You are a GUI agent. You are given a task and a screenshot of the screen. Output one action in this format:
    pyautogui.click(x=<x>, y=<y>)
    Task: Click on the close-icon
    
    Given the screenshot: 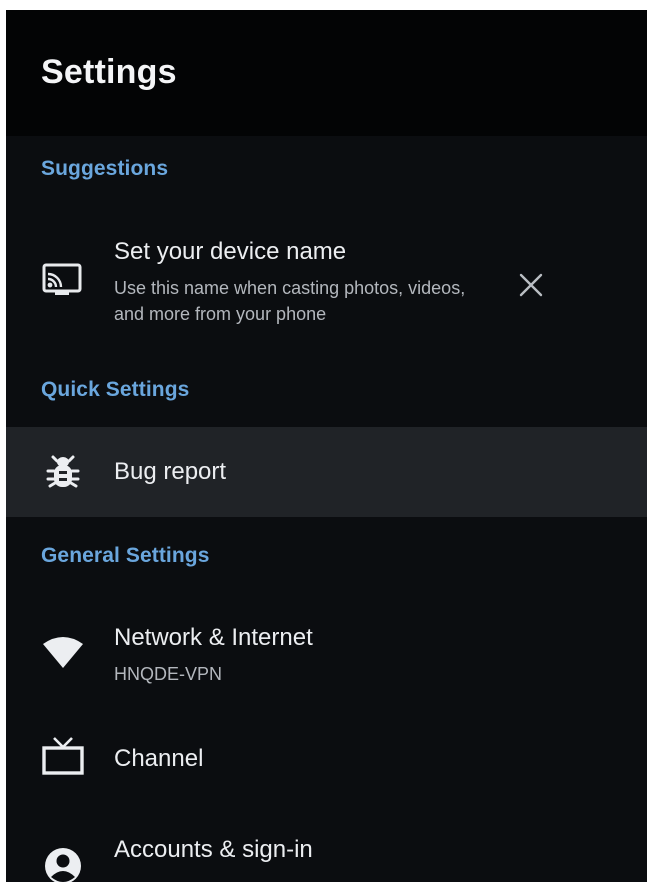 What is the action you would take?
    pyautogui.click(x=531, y=287)
    